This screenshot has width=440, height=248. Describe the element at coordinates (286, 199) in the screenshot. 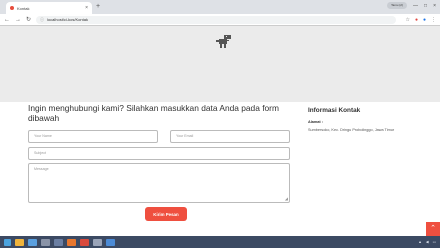

I see `resize-handle-icon: ◢` at that location.